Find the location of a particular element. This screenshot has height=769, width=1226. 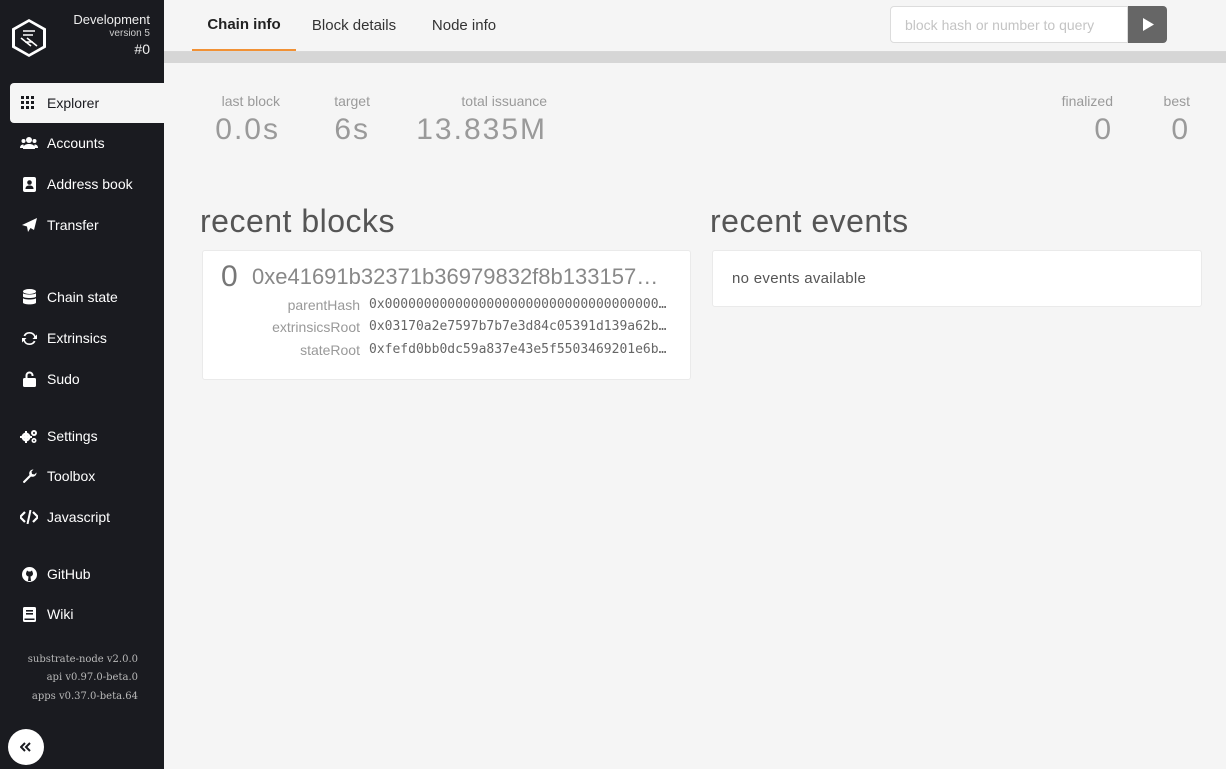

database-icon is located at coordinates (29, 297).